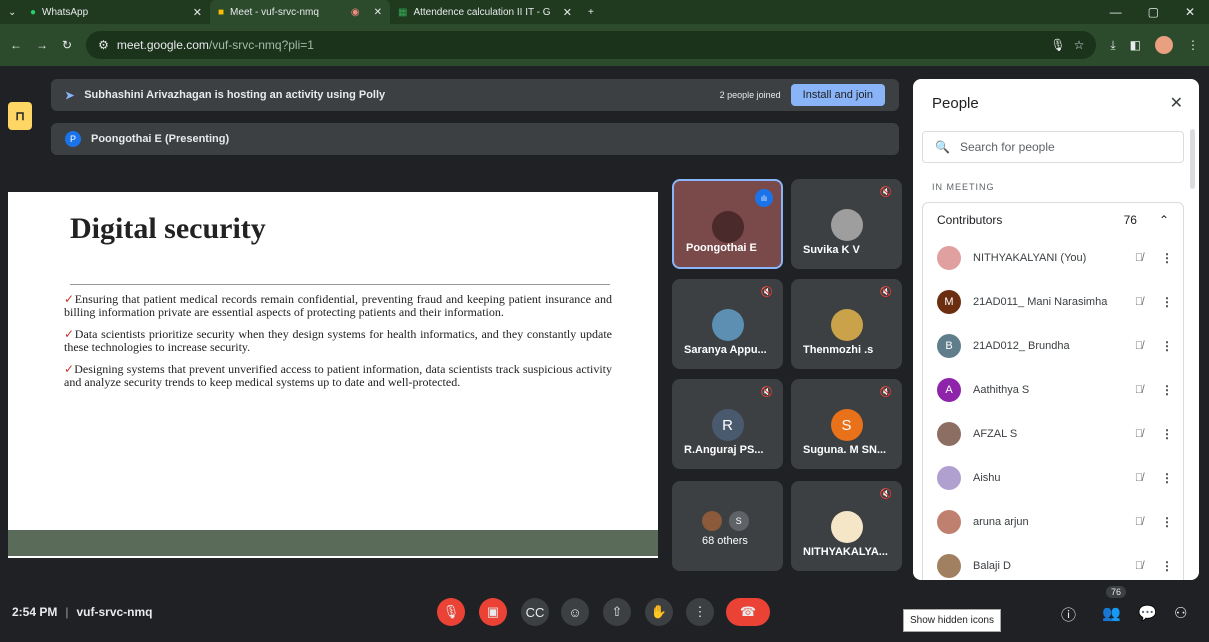  What do you see at coordinates (1053, 219) in the screenshot?
I see `contributors-header: Contributors 76 ⌃` at bounding box center [1053, 219].